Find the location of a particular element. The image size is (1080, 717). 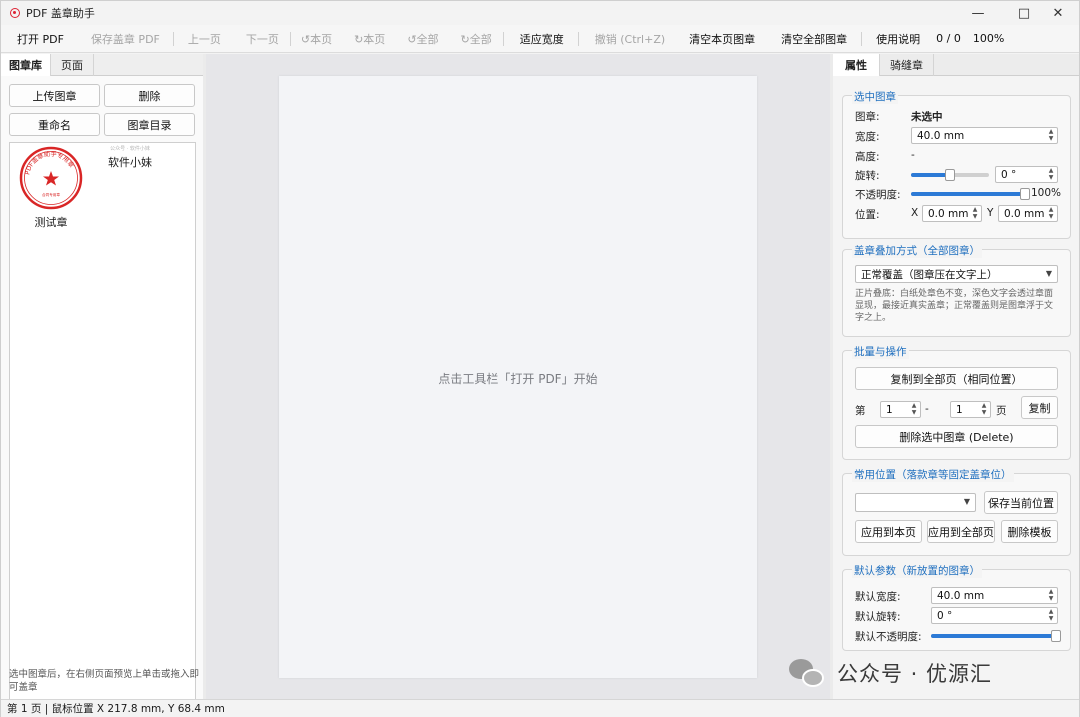

watermark-text: 公众号 · 优源汇 is located at coordinates (915, 674).